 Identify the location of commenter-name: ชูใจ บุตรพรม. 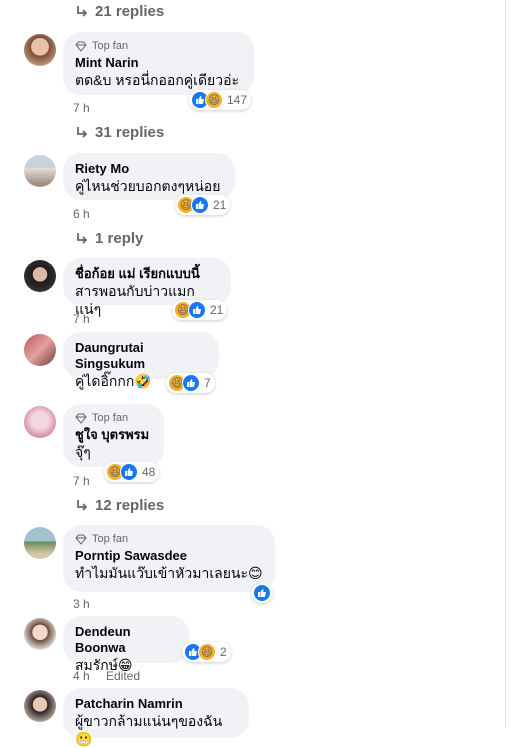
(113, 435).